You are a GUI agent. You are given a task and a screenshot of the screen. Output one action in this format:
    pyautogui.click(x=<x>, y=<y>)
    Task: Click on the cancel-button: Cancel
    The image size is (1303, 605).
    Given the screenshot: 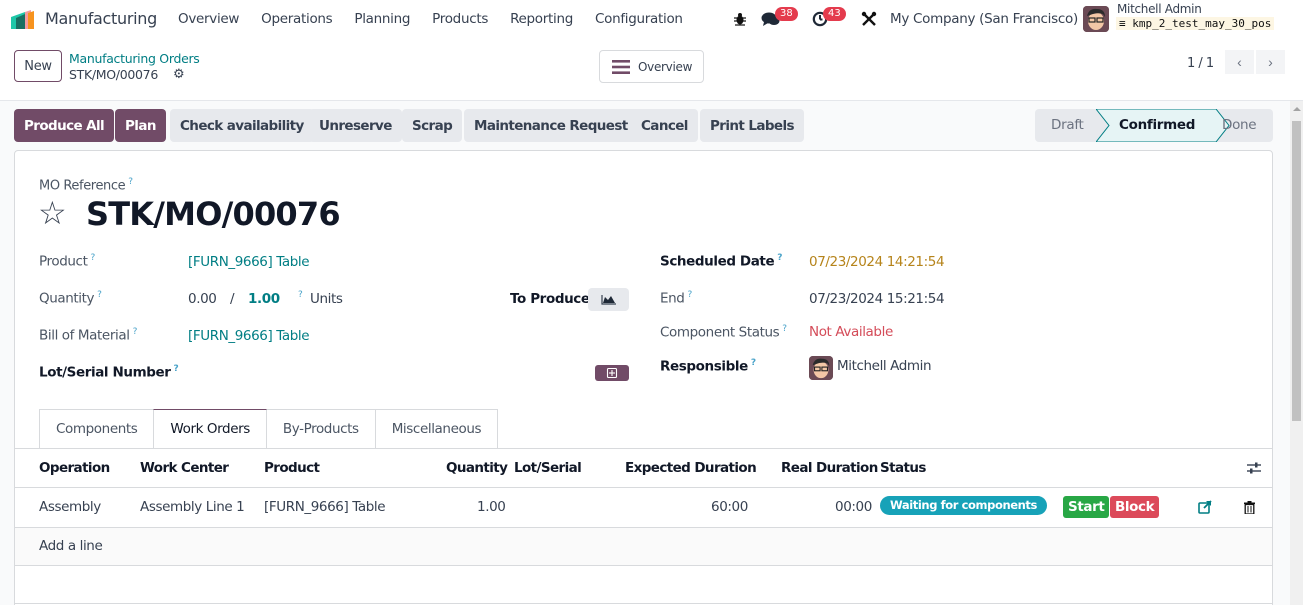 What is the action you would take?
    pyautogui.click(x=664, y=125)
    